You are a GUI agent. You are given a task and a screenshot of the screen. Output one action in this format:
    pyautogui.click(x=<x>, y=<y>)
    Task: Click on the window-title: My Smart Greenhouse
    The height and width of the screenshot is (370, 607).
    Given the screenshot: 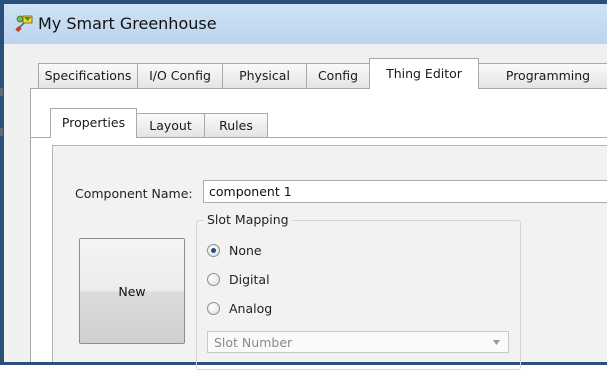 What is the action you would take?
    pyautogui.click(x=127, y=23)
    